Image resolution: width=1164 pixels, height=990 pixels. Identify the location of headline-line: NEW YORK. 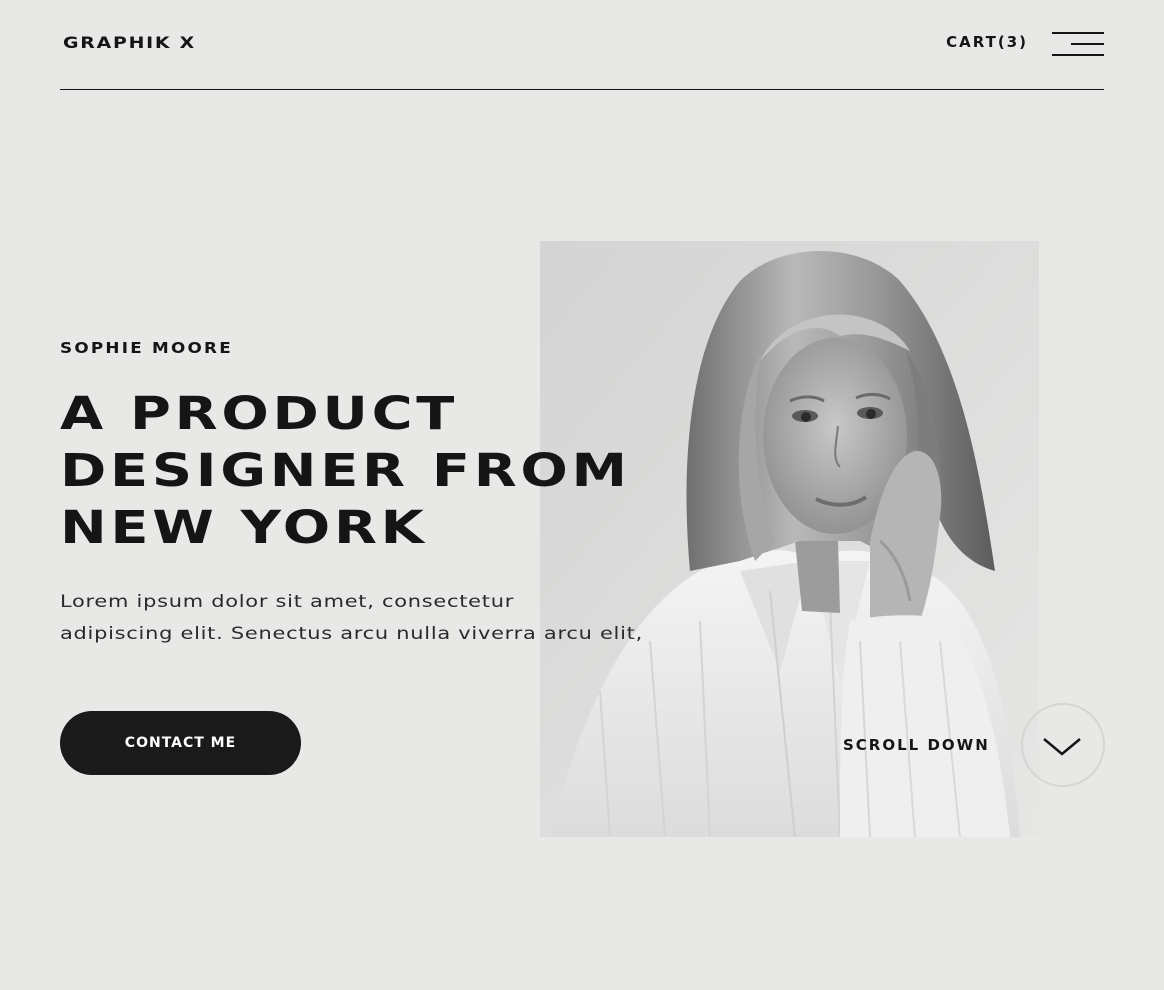
(244, 527).